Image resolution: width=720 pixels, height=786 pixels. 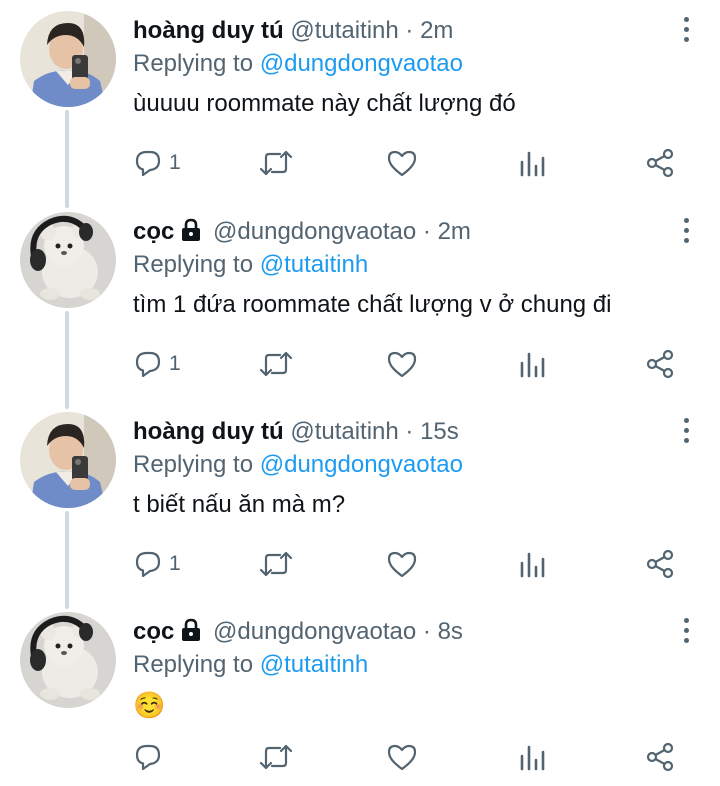 What do you see at coordinates (324, 103) in the screenshot?
I see `tweet-text: ùuuuu roommate này chất lượng đó` at bounding box center [324, 103].